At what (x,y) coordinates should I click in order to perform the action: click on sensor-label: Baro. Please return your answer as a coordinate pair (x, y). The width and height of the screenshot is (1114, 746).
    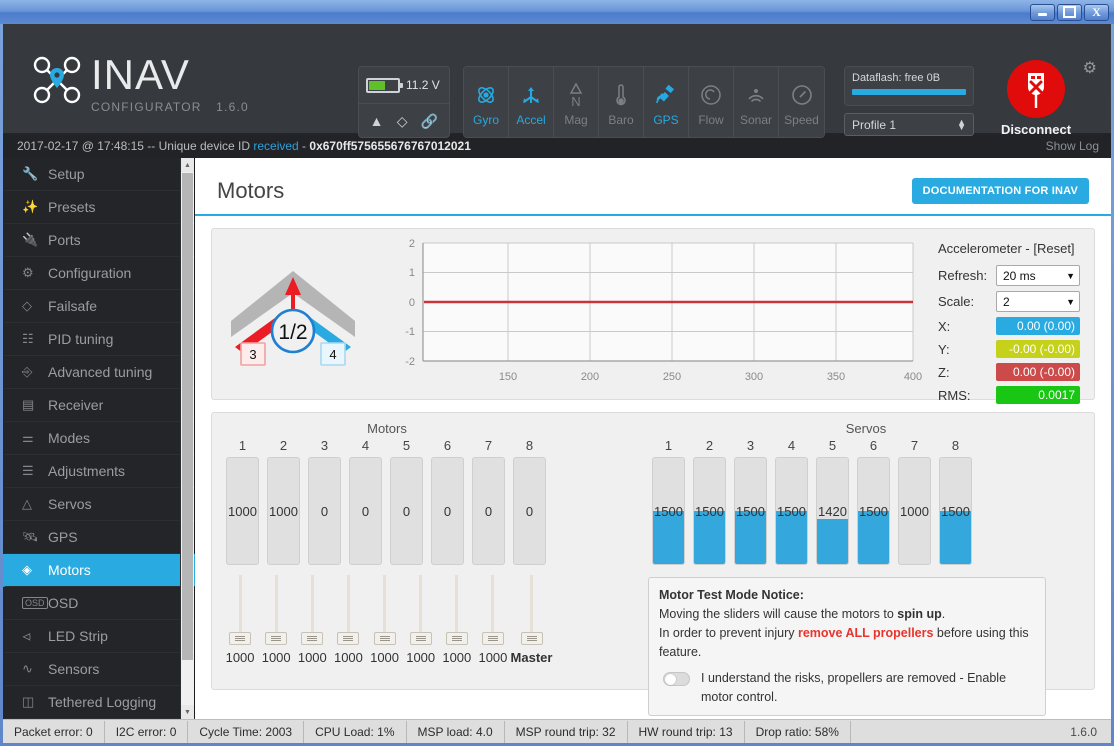
    Looking at the image, I should click on (621, 119).